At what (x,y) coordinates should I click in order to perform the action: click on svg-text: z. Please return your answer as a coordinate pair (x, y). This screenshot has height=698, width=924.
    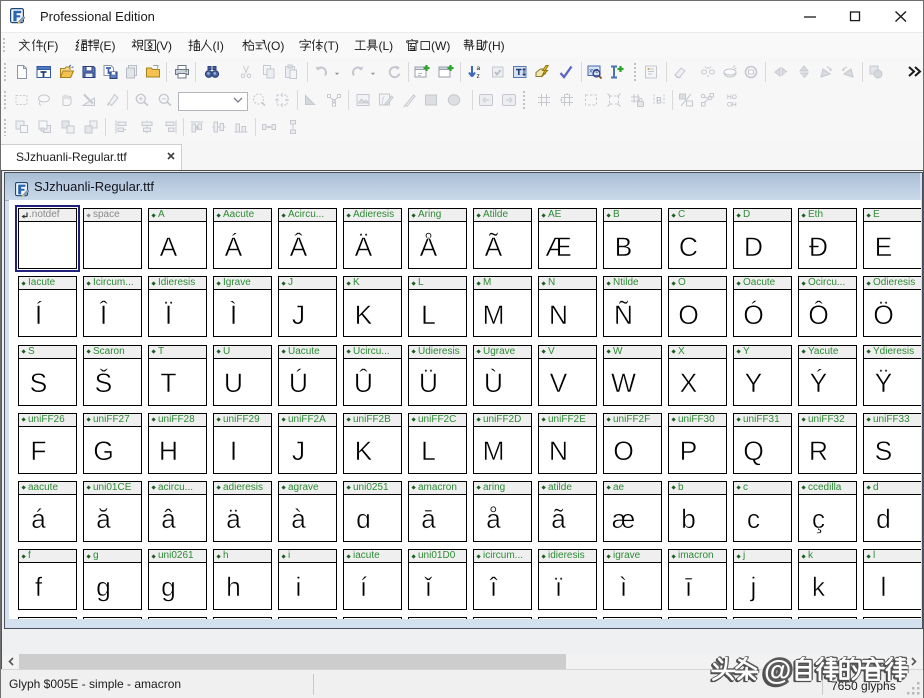
    Looking at the image, I should click on (478, 76).